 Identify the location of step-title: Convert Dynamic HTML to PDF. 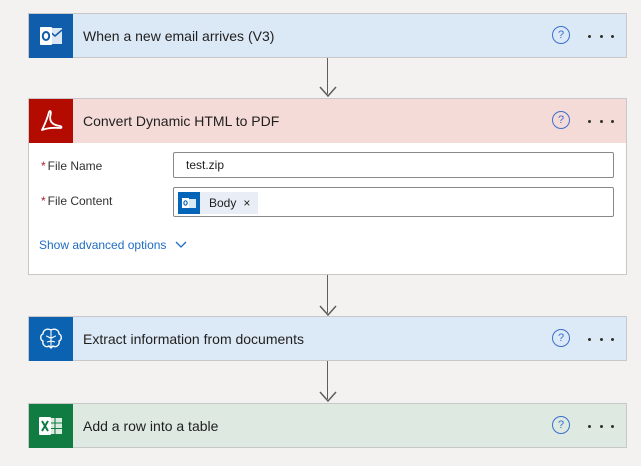
(181, 121).